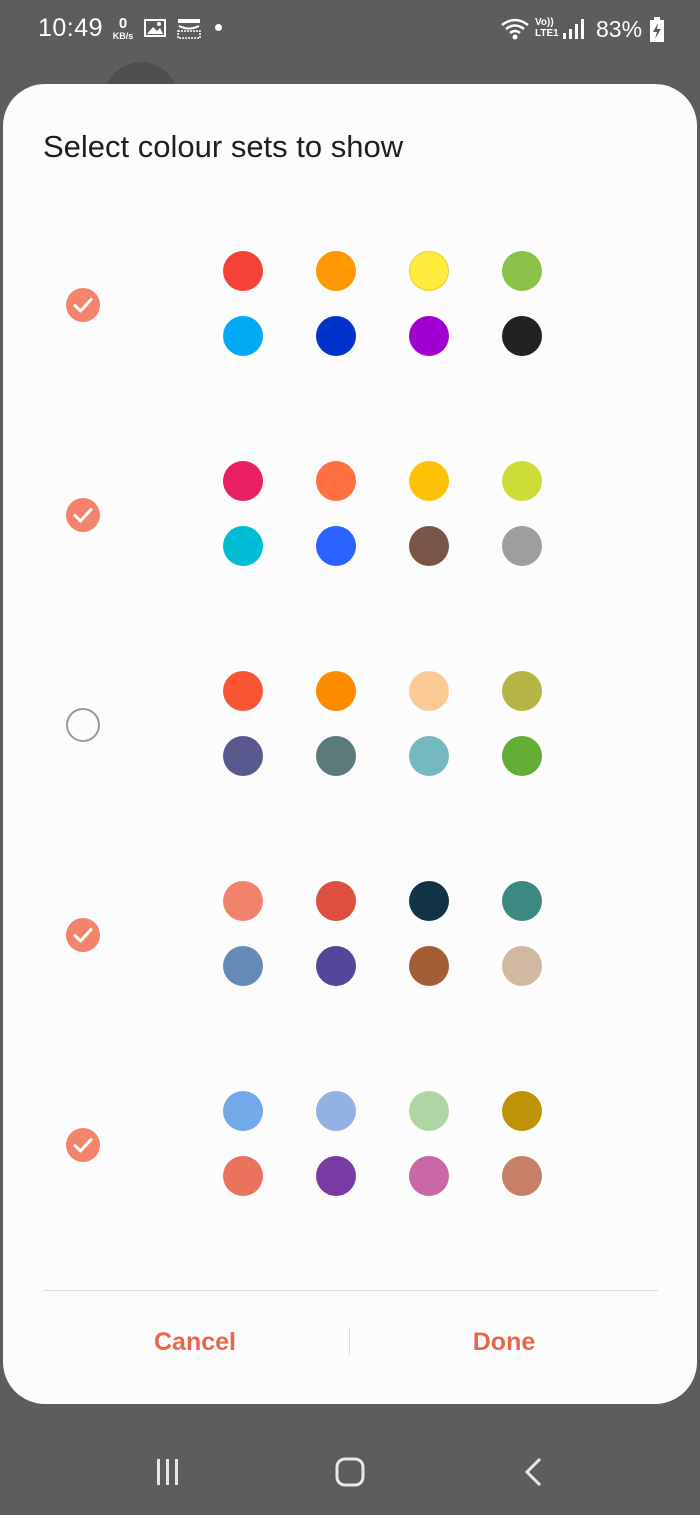 The width and height of the screenshot is (700, 1515). What do you see at coordinates (123, 23) in the screenshot?
I see `network-speed-value: 0` at bounding box center [123, 23].